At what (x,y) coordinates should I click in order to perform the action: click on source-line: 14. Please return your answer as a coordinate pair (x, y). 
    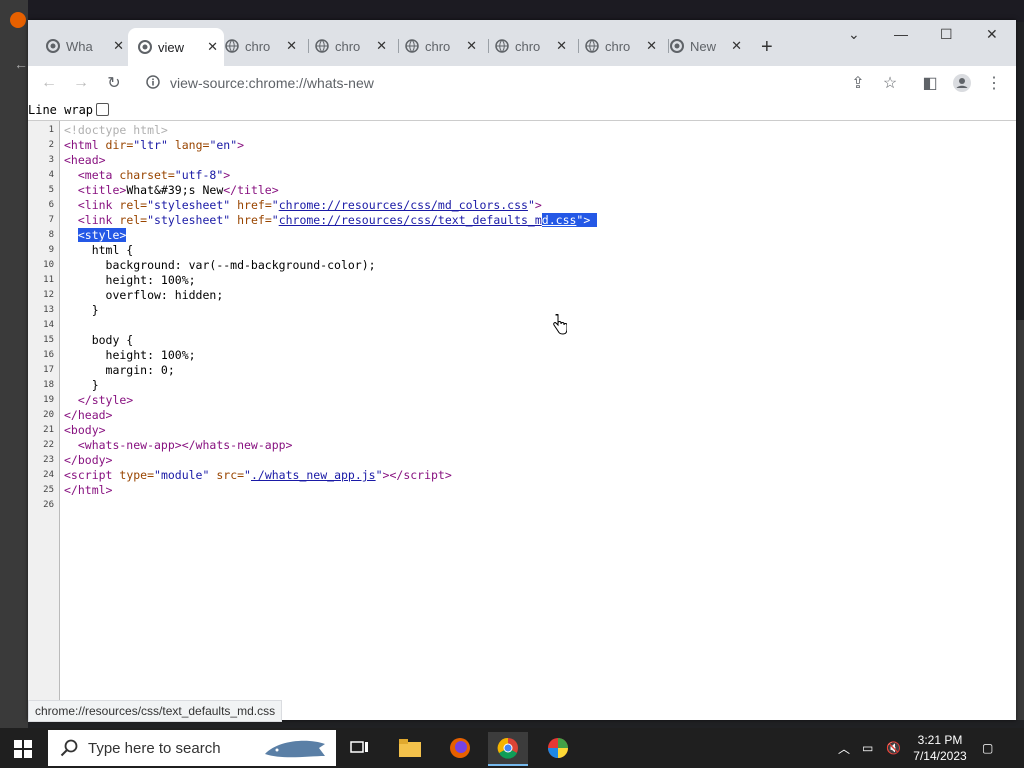
    Looking at the image, I should click on (518, 325).